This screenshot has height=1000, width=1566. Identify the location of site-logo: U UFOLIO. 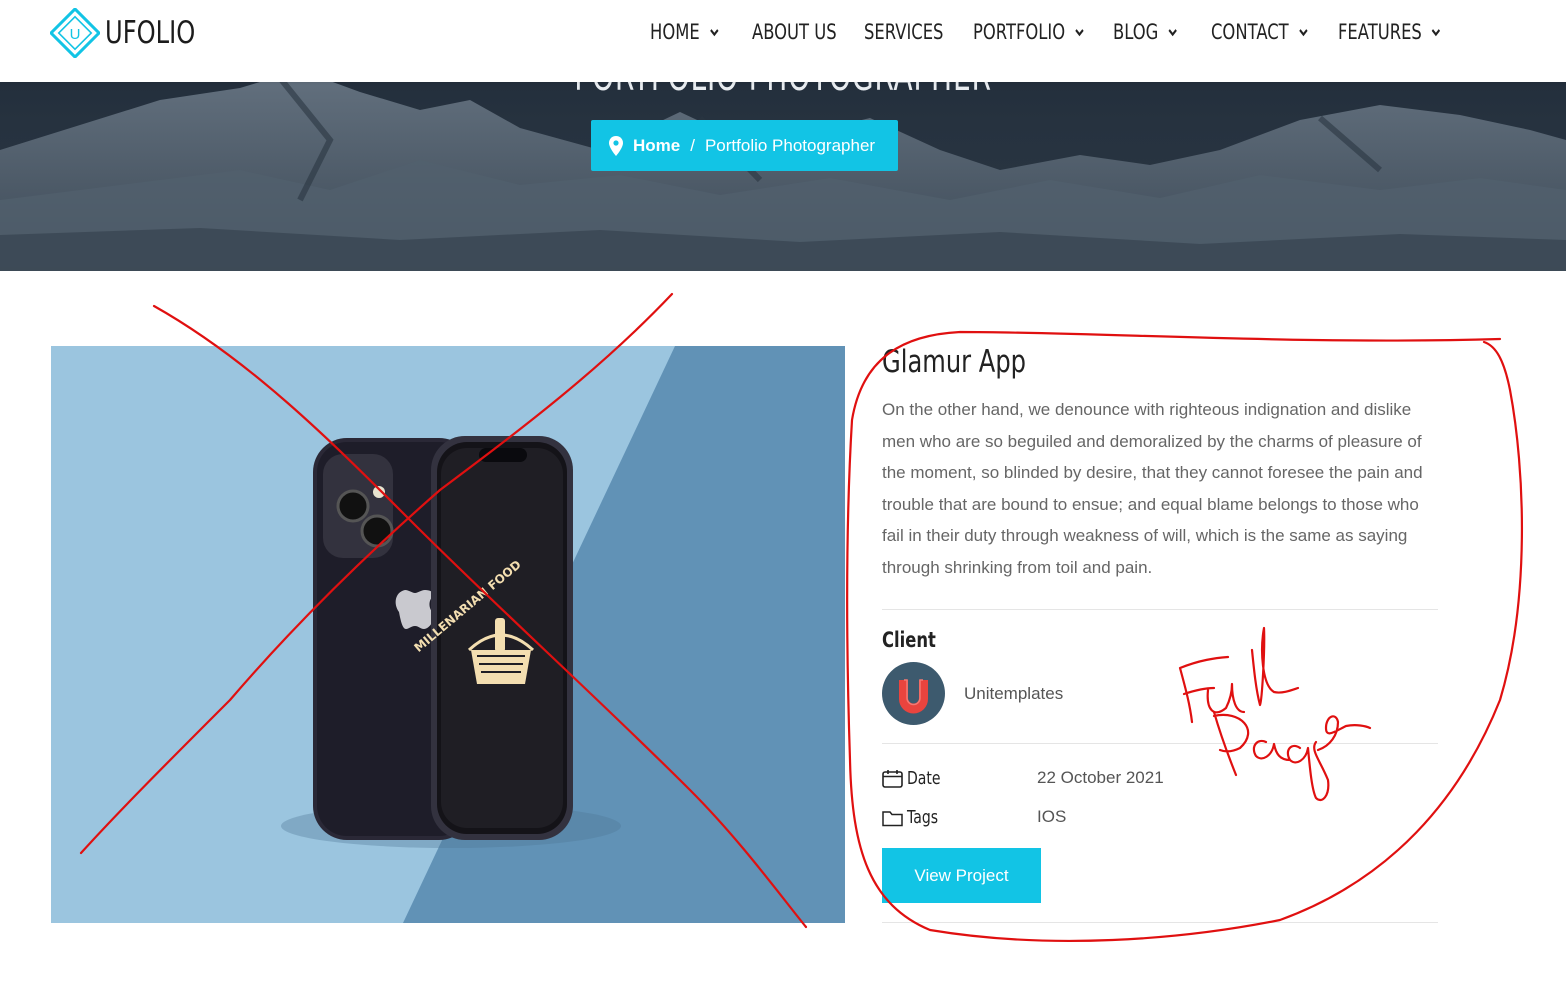
(135, 33).